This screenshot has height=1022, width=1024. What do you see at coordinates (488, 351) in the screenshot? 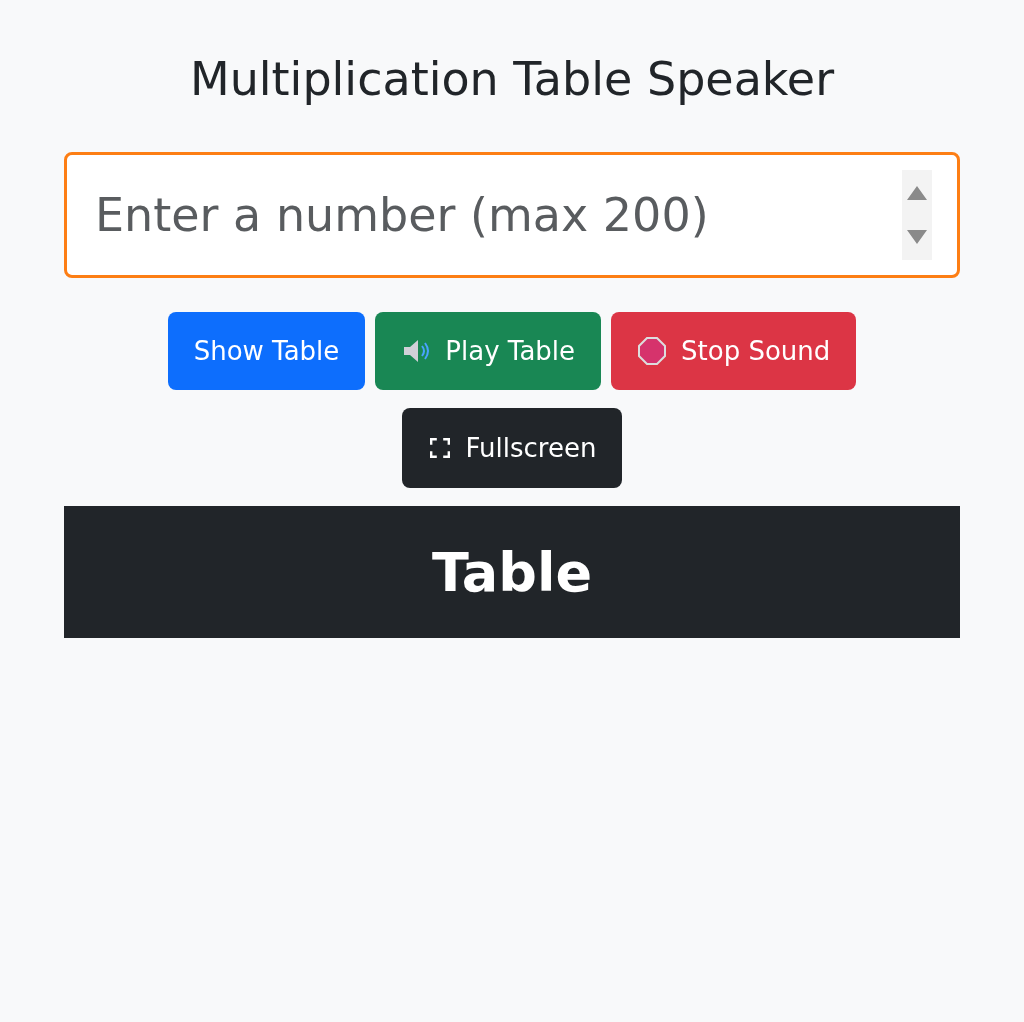
I see `action-button: Play Table` at bounding box center [488, 351].